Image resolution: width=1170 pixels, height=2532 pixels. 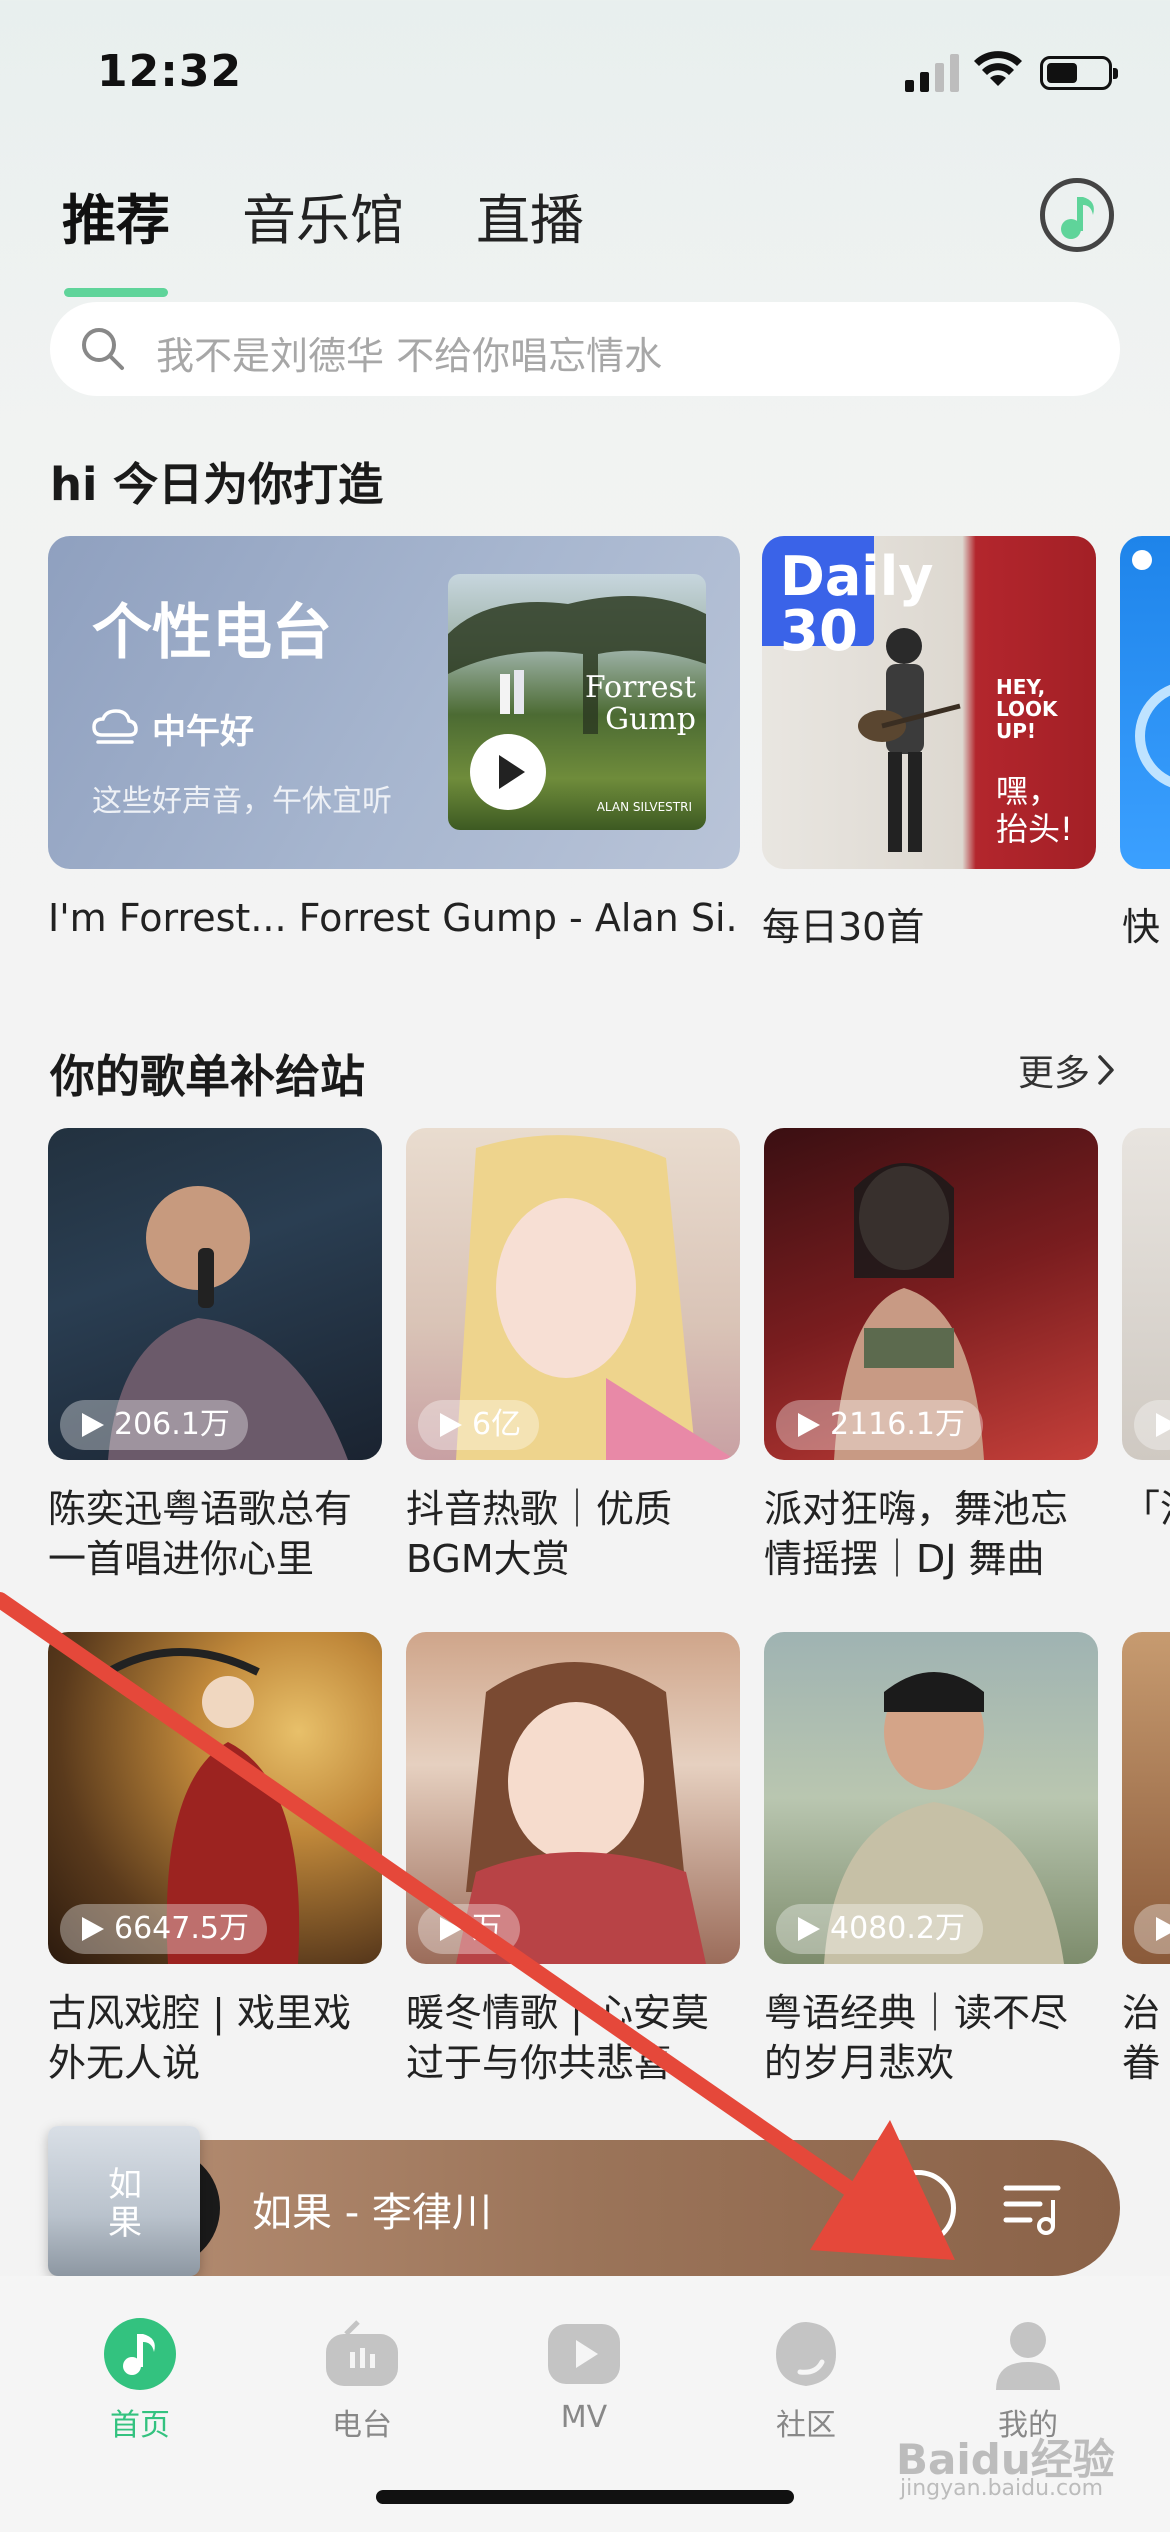 I want to click on daily-hey-text: HEY, LOOK UP!, so click(x=1027, y=709).